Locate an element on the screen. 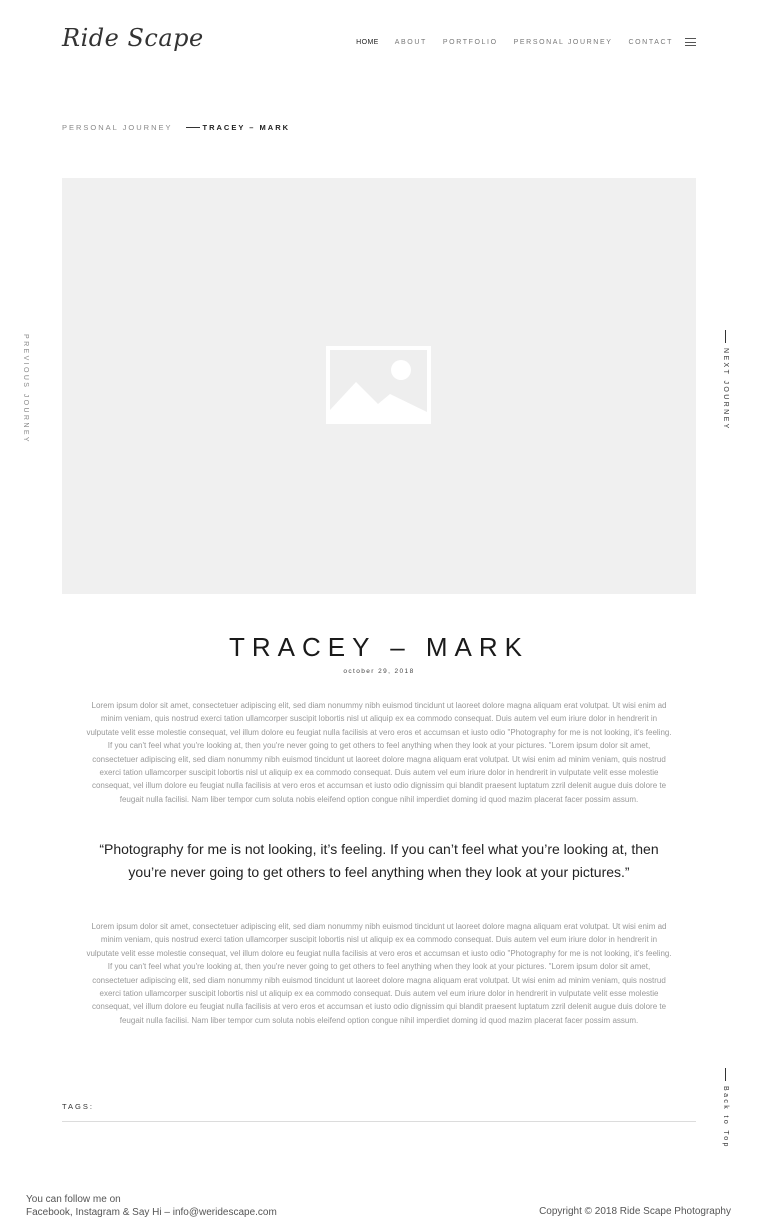 The height and width of the screenshot is (1230, 758). back-to-top-line-decoration is located at coordinates (725, 1074).